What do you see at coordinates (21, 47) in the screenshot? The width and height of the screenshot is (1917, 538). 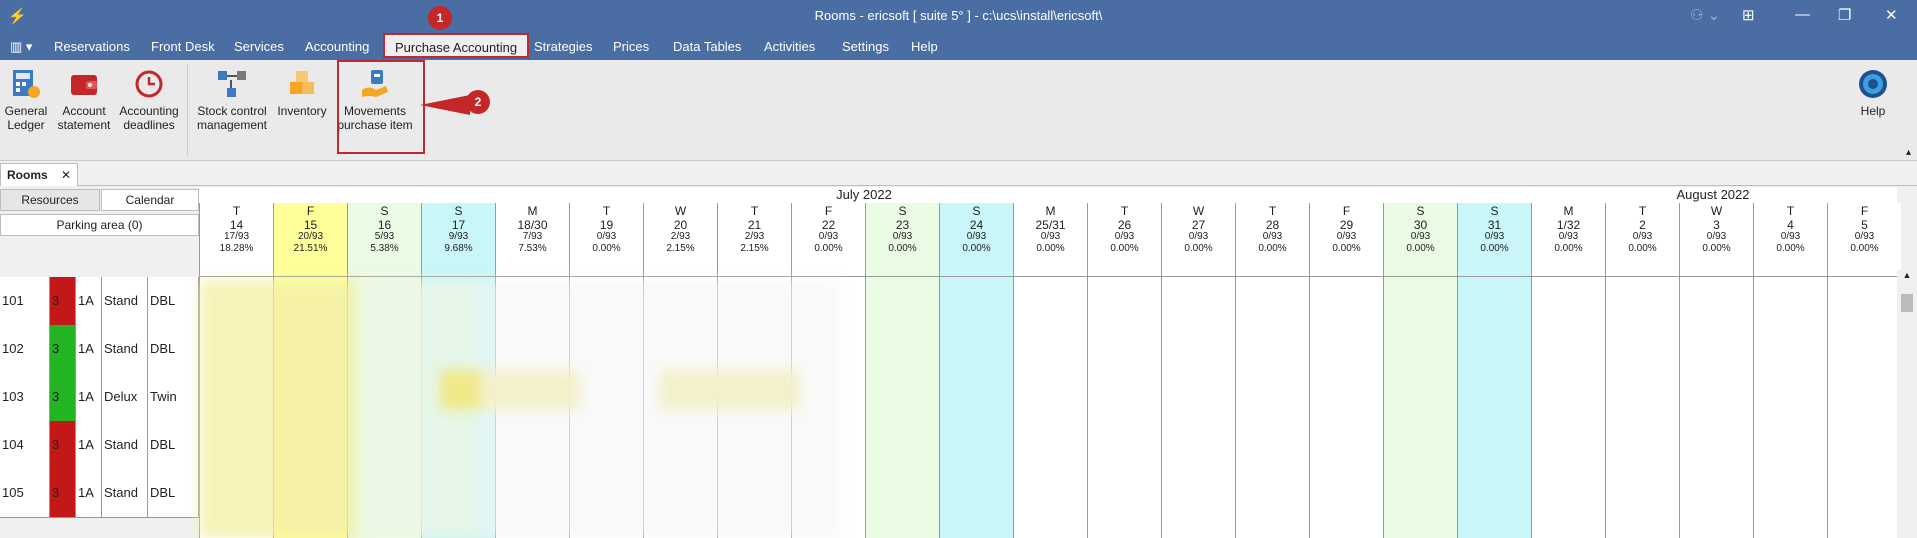 I see `app-menu-icon: ▥ ▾` at bounding box center [21, 47].